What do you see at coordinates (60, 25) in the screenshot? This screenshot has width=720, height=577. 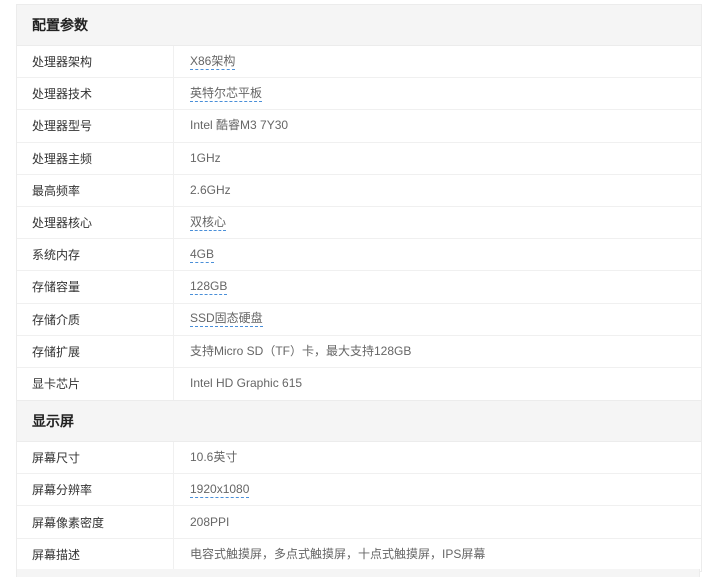 I see `section-title: 配置参数` at bounding box center [60, 25].